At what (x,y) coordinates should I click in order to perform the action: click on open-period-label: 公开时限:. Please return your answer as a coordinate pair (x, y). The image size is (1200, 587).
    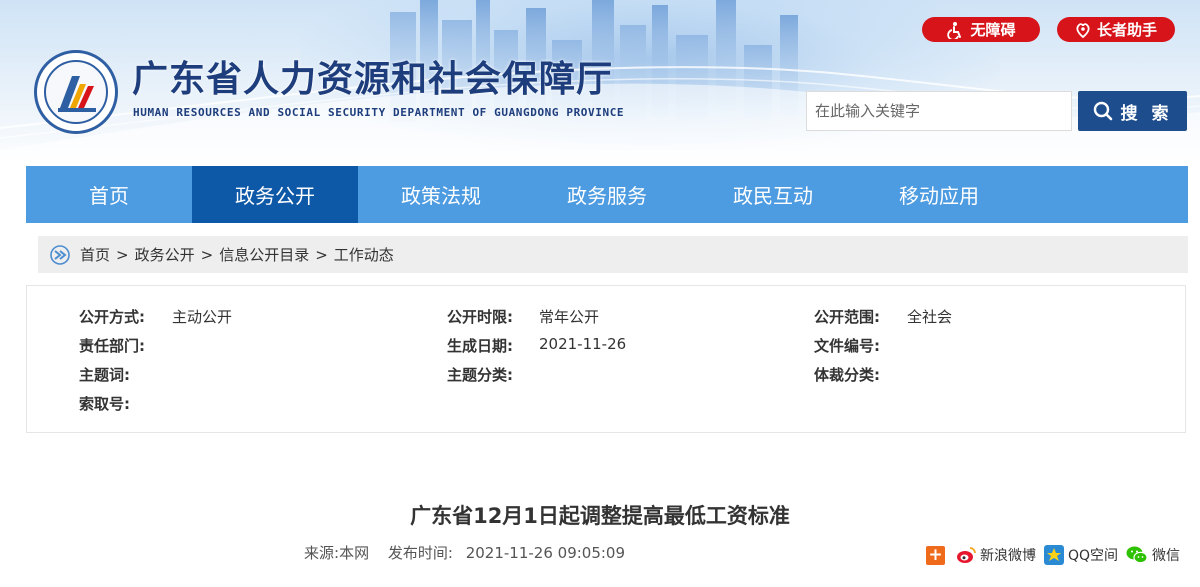
    Looking at the image, I should click on (480, 317).